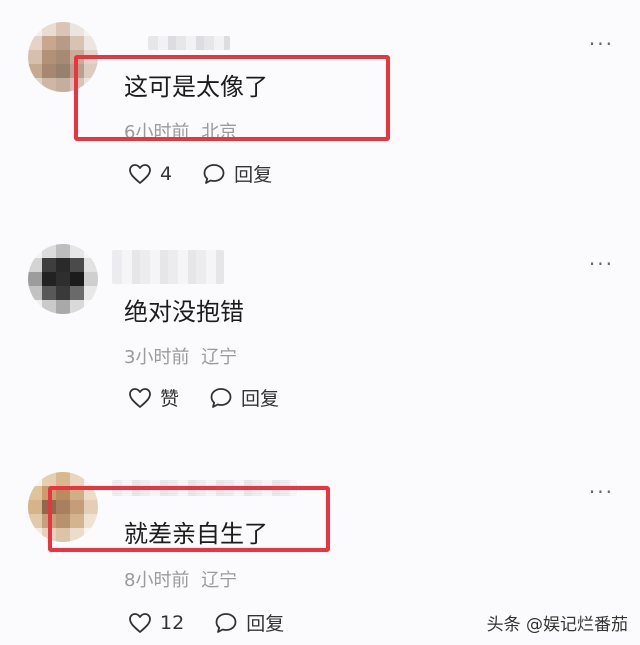 This screenshot has width=640, height=645. I want to click on like-count: 4, so click(166, 173).